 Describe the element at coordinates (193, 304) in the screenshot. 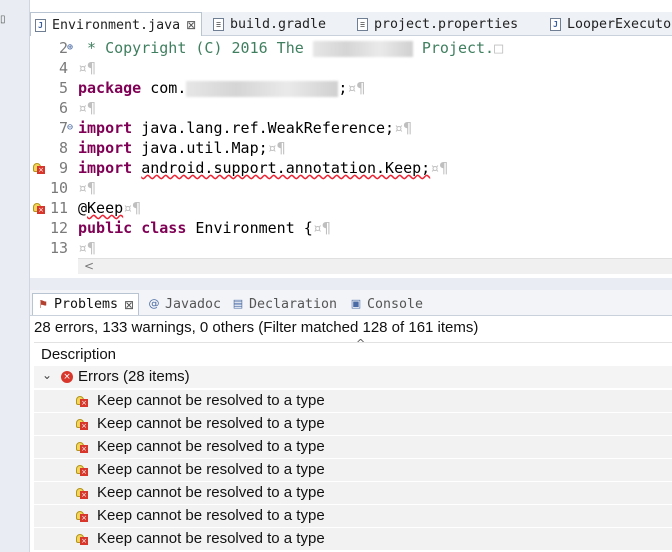

I see `tab-label: Javadoc` at that location.